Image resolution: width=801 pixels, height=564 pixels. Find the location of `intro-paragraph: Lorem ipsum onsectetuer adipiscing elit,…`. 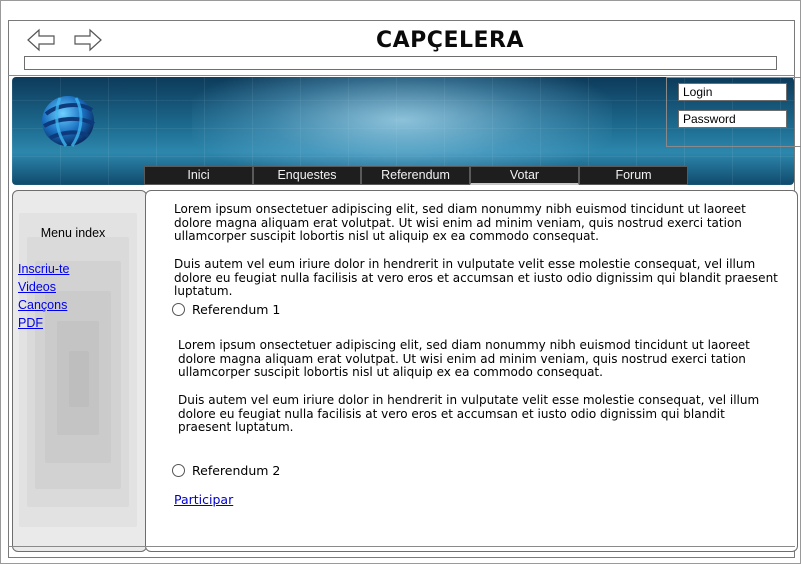

intro-paragraph: Lorem ipsum onsectetuer adipiscing elit,… is located at coordinates (460, 223).